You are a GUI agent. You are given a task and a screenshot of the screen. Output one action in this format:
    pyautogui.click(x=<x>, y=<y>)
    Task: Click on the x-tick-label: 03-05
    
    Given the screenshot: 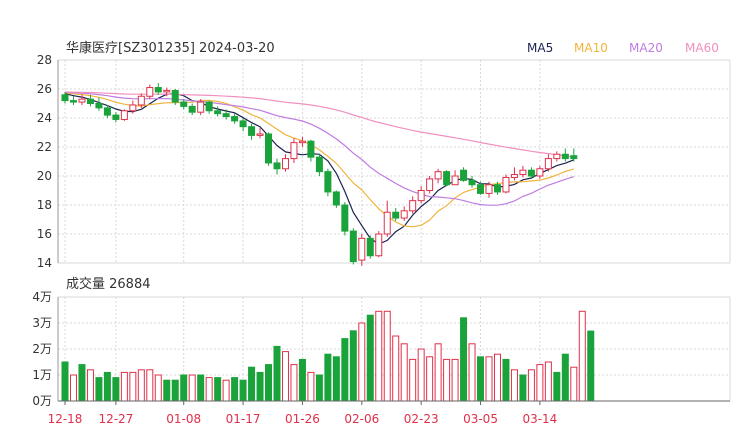 What is the action you would take?
    pyautogui.click(x=480, y=419)
    